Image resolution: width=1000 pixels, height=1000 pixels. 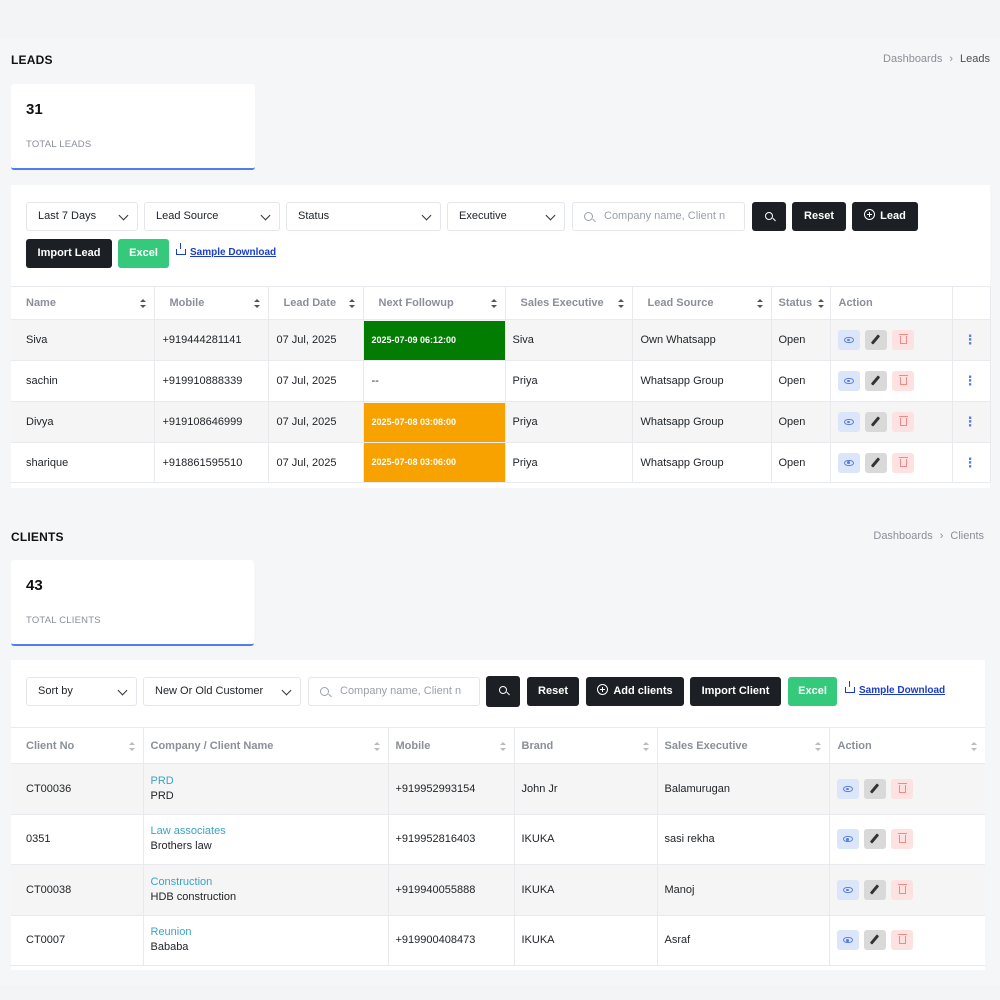 What do you see at coordinates (32, 60) in the screenshot?
I see `leads-page-title: LEADS` at bounding box center [32, 60].